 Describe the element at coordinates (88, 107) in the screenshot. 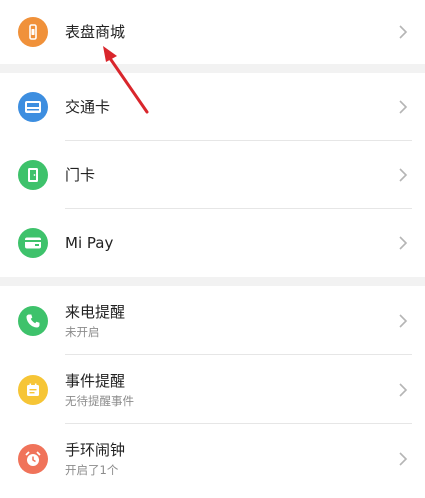

I see `menu-item-title: 交通卡` at that location.